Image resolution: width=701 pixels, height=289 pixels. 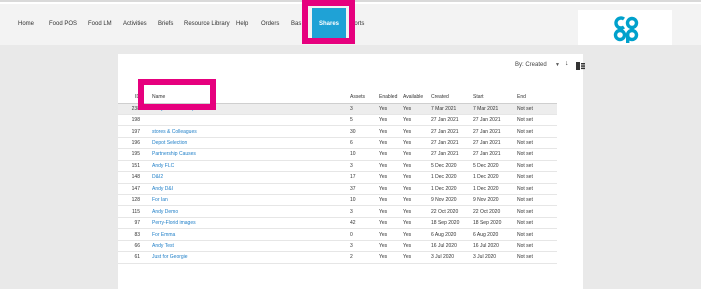 I want to click on row-id: 66, so click(x=132, y=246).